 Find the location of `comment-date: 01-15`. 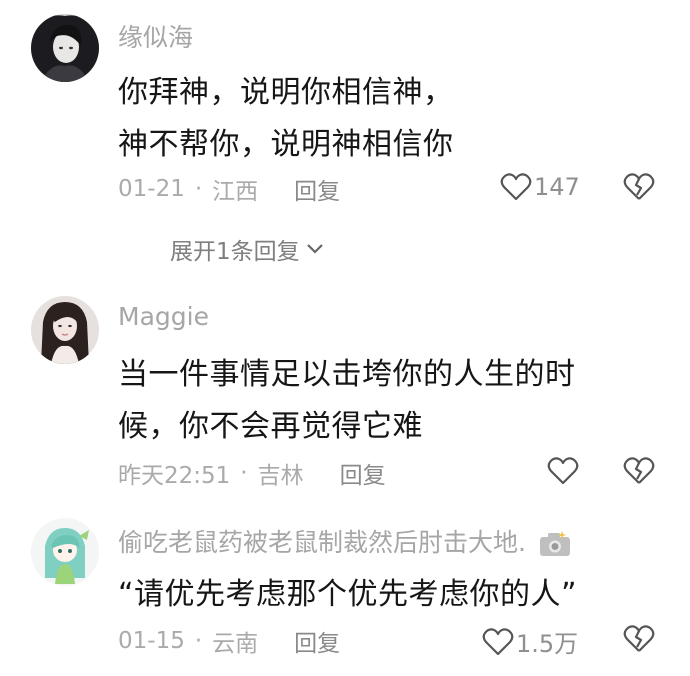

comment-date: 01-15 is located at coordinates (151, 641).